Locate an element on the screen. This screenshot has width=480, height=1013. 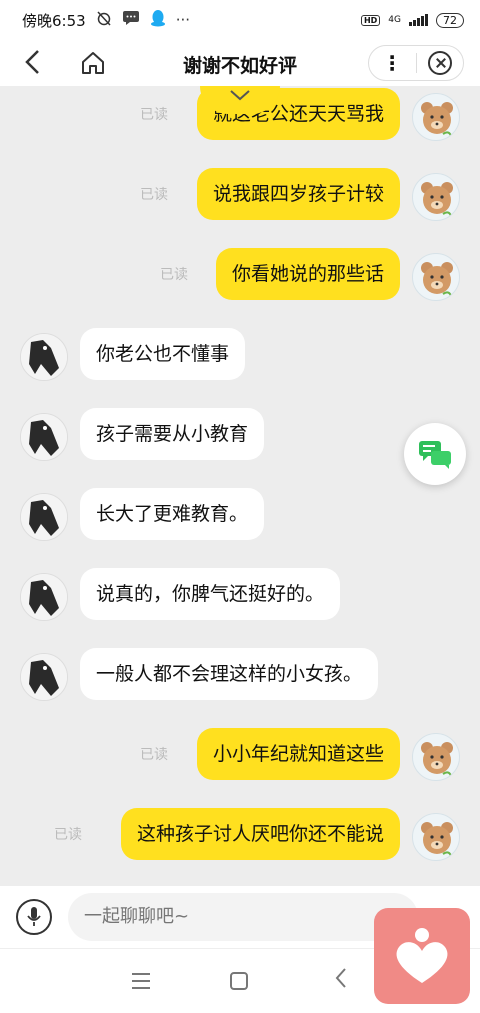
message-row: 说真的，你脾气还挺好的。 is located at coordinates (240, 598).